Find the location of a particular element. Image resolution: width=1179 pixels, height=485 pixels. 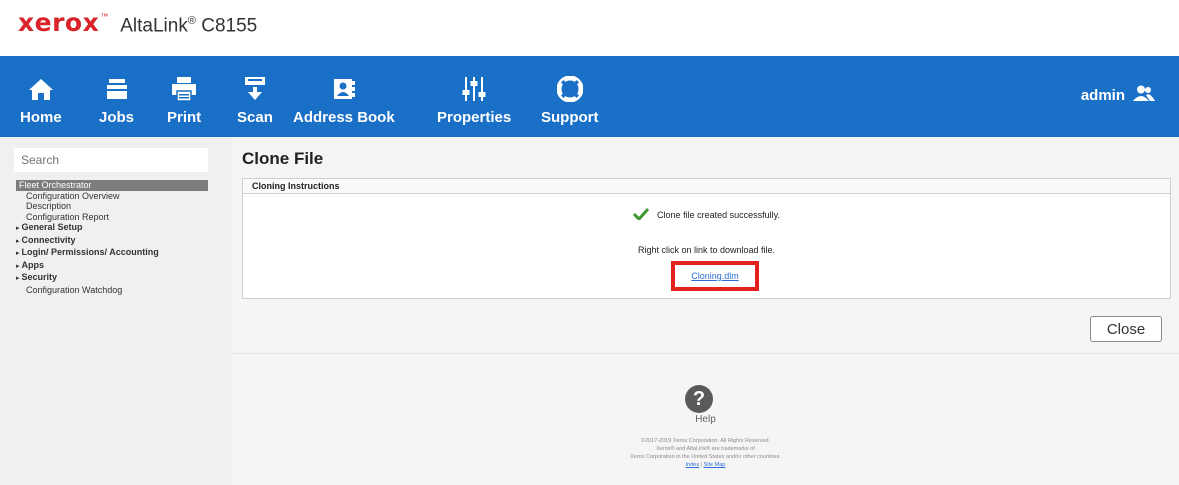

xerox-logo: xerox is located at coordinates (59, 22).